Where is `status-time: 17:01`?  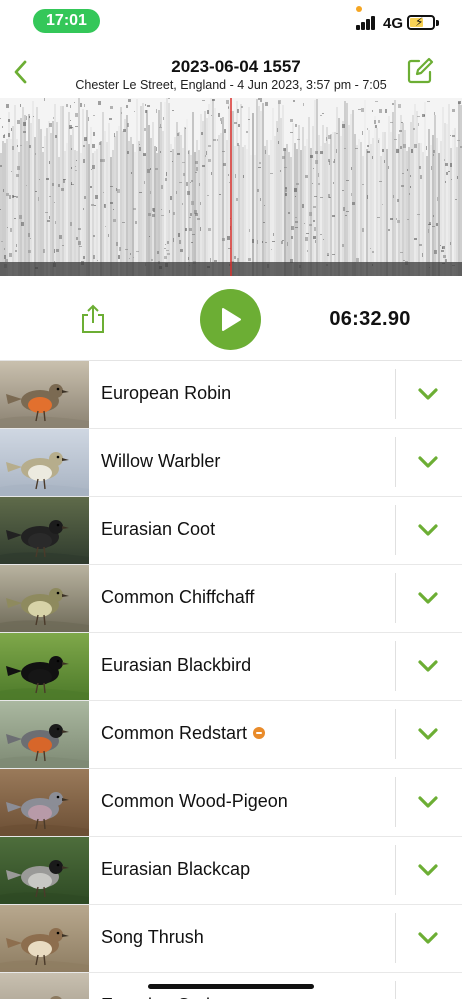
status-time: 17:01 is located at coordinates (66, 21).